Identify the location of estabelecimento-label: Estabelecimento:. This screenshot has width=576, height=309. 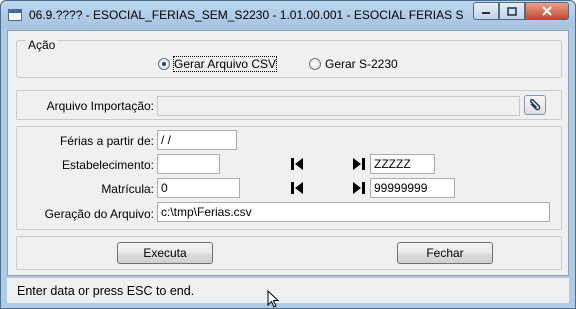
(107, 165).